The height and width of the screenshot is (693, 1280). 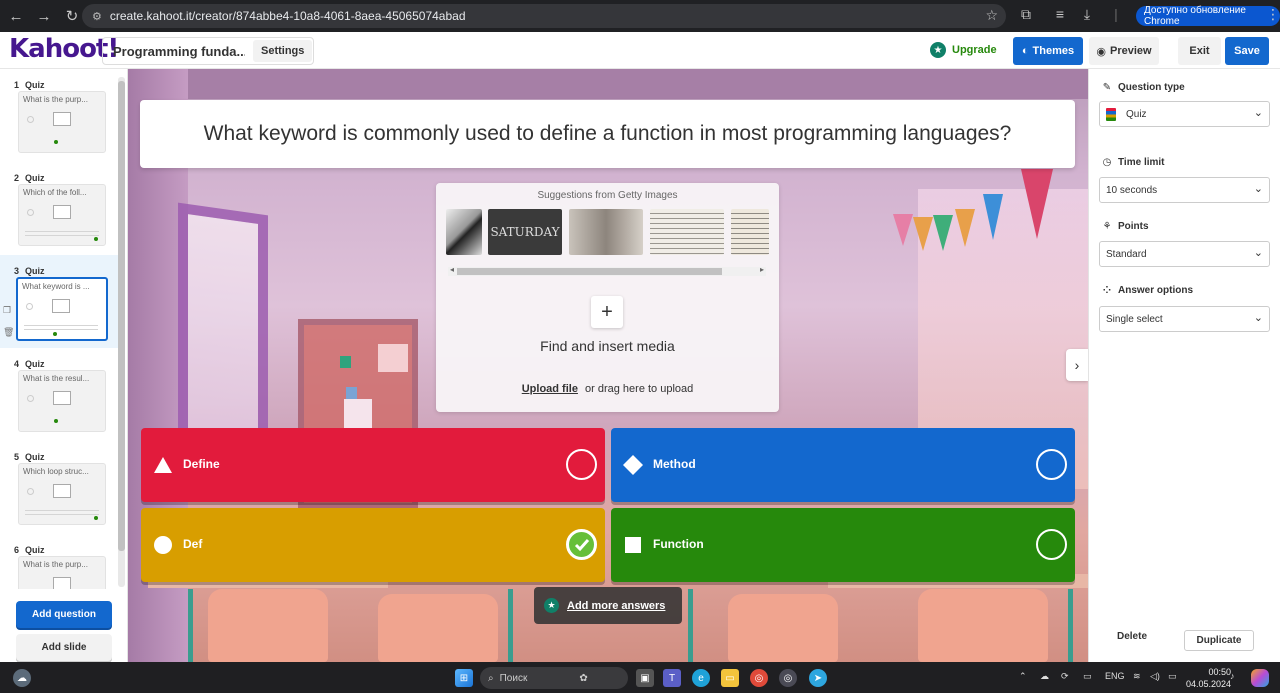 I want to click on exit-button: Exit, so click(x=1199, y=51).